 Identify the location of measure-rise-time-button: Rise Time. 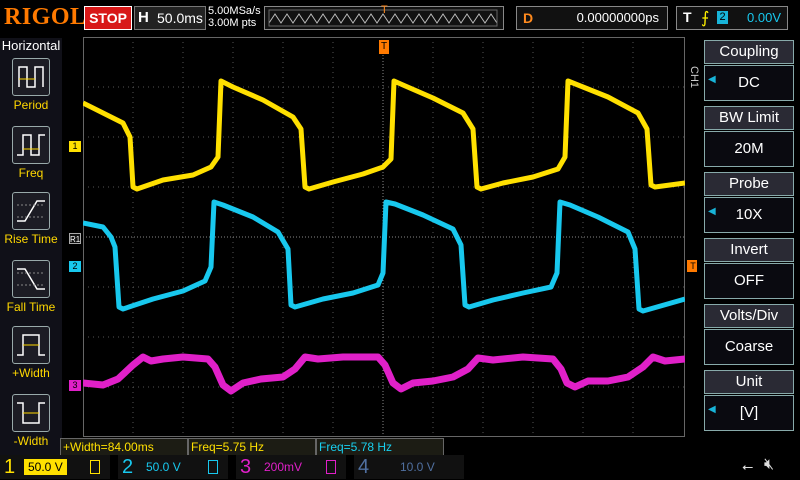
(31, 222).